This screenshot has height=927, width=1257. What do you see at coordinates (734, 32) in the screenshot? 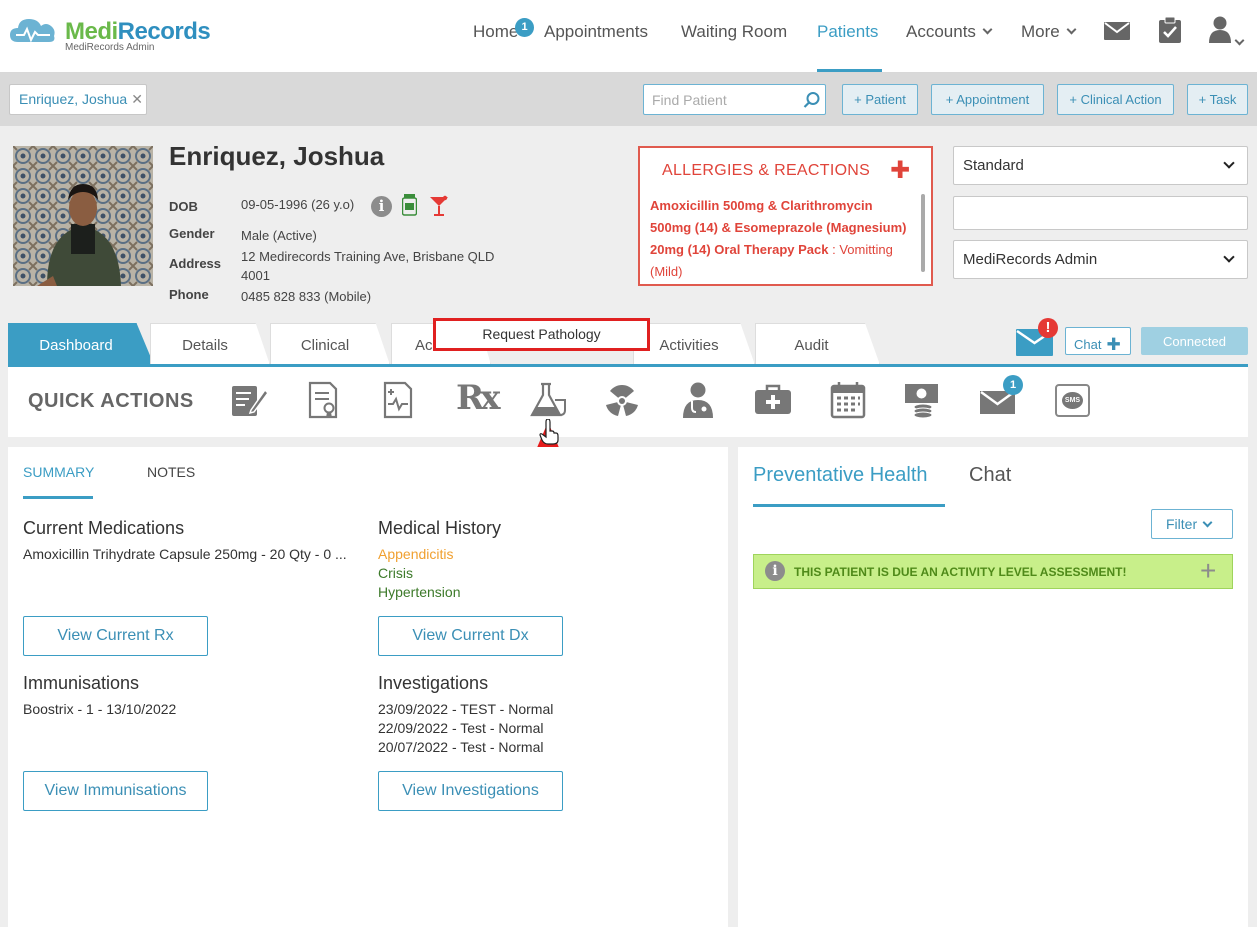
I see `nav-waiting-room: Waiting Room` at bounding box center [734, 32].